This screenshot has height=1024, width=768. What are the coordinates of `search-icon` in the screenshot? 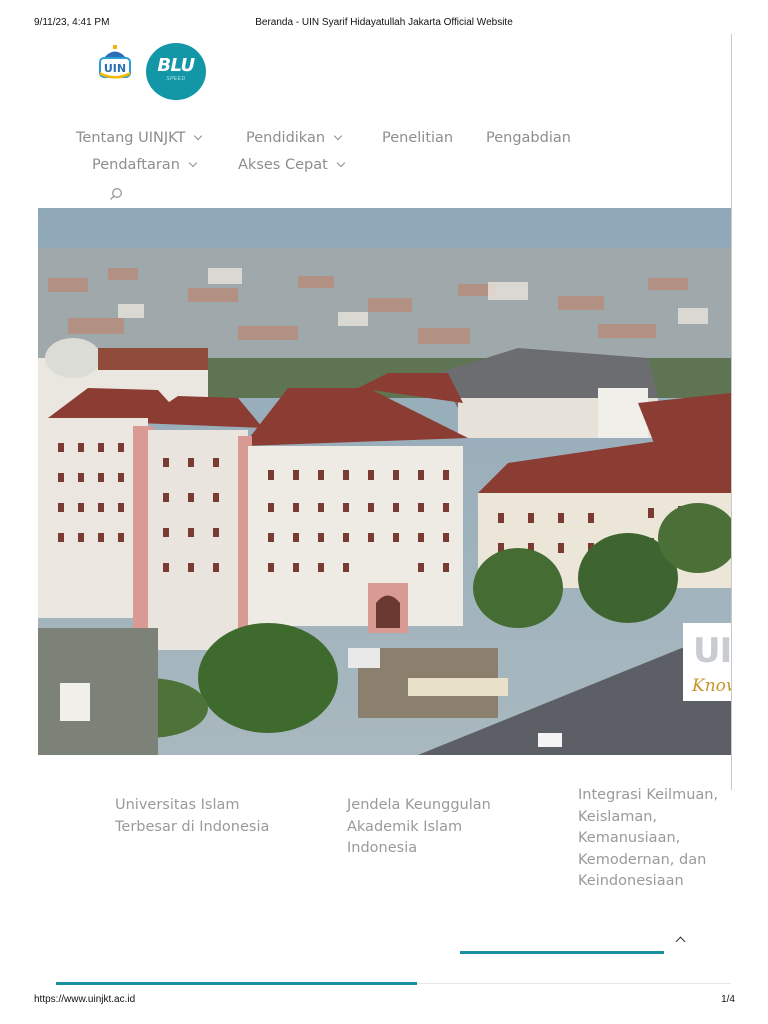 It's located at (116, 194).